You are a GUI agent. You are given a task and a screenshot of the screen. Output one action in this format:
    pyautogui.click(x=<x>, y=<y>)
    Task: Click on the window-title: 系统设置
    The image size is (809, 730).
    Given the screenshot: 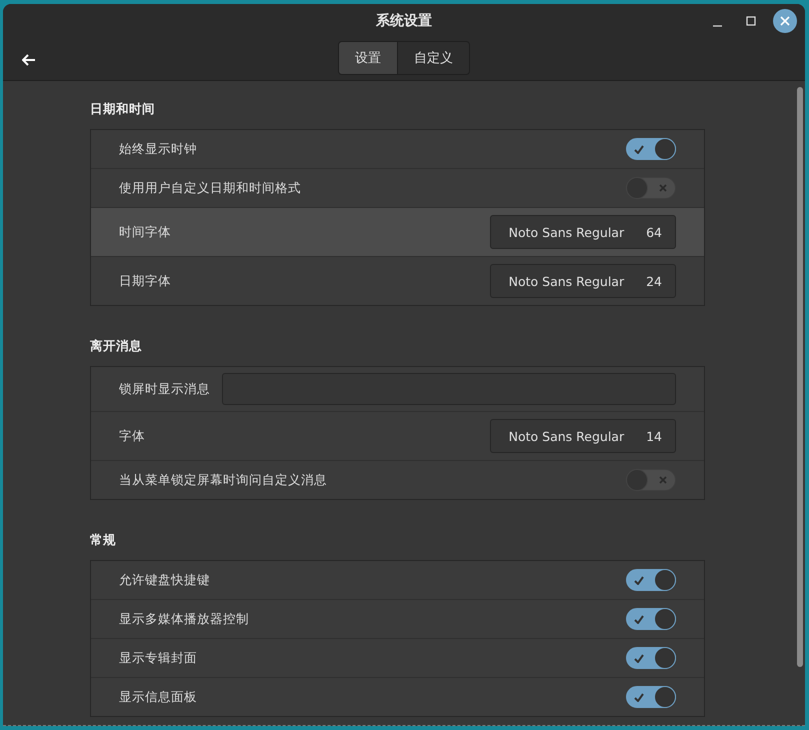 What is the action you would take?
    pyautogui.click(x=404, y=21)
    